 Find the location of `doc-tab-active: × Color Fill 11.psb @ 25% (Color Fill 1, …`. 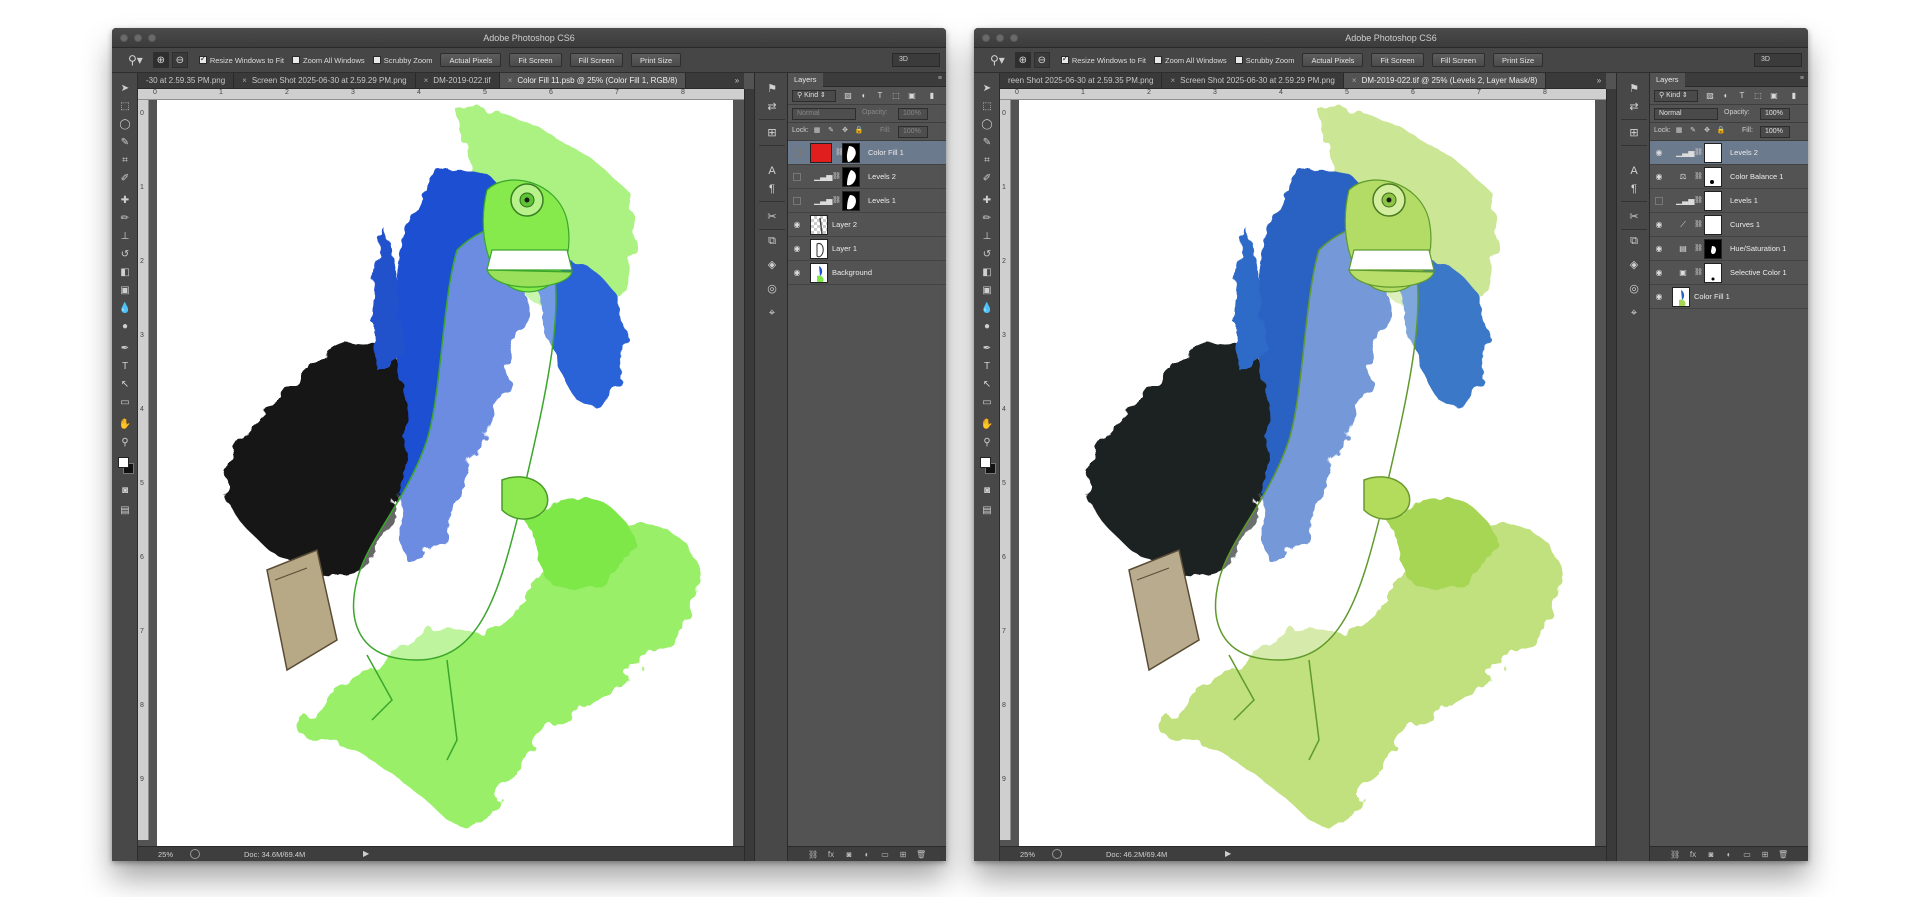

doc-tab-active: × Color Fill 11.psb @ 25% (Color Fill 1, … is located at coordinates (593, 80).